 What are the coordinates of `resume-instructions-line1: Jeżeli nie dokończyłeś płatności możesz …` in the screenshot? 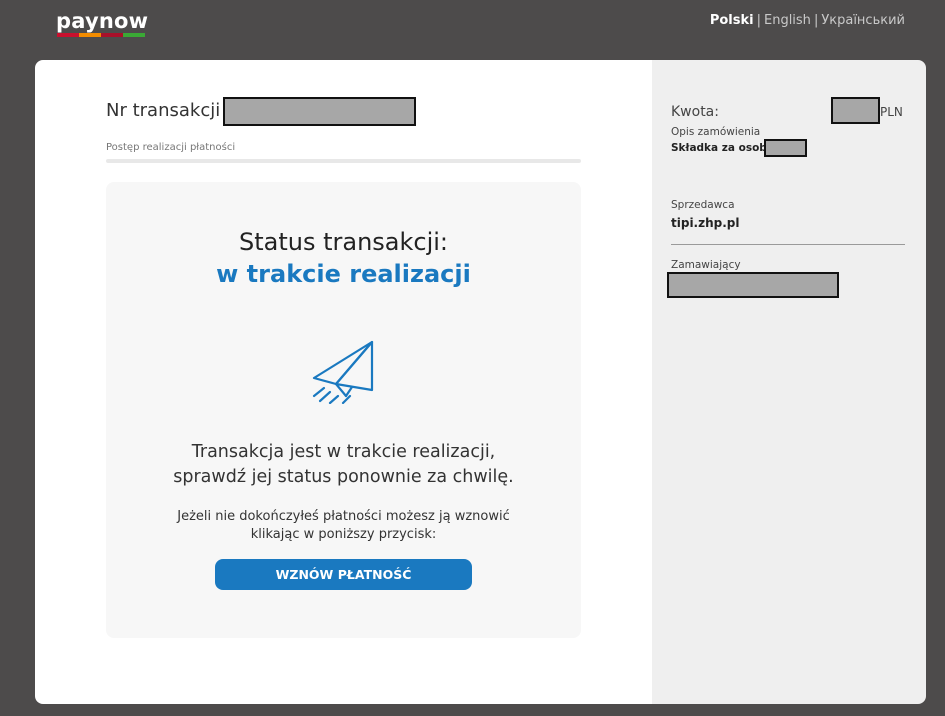 It's located at (343, 516).